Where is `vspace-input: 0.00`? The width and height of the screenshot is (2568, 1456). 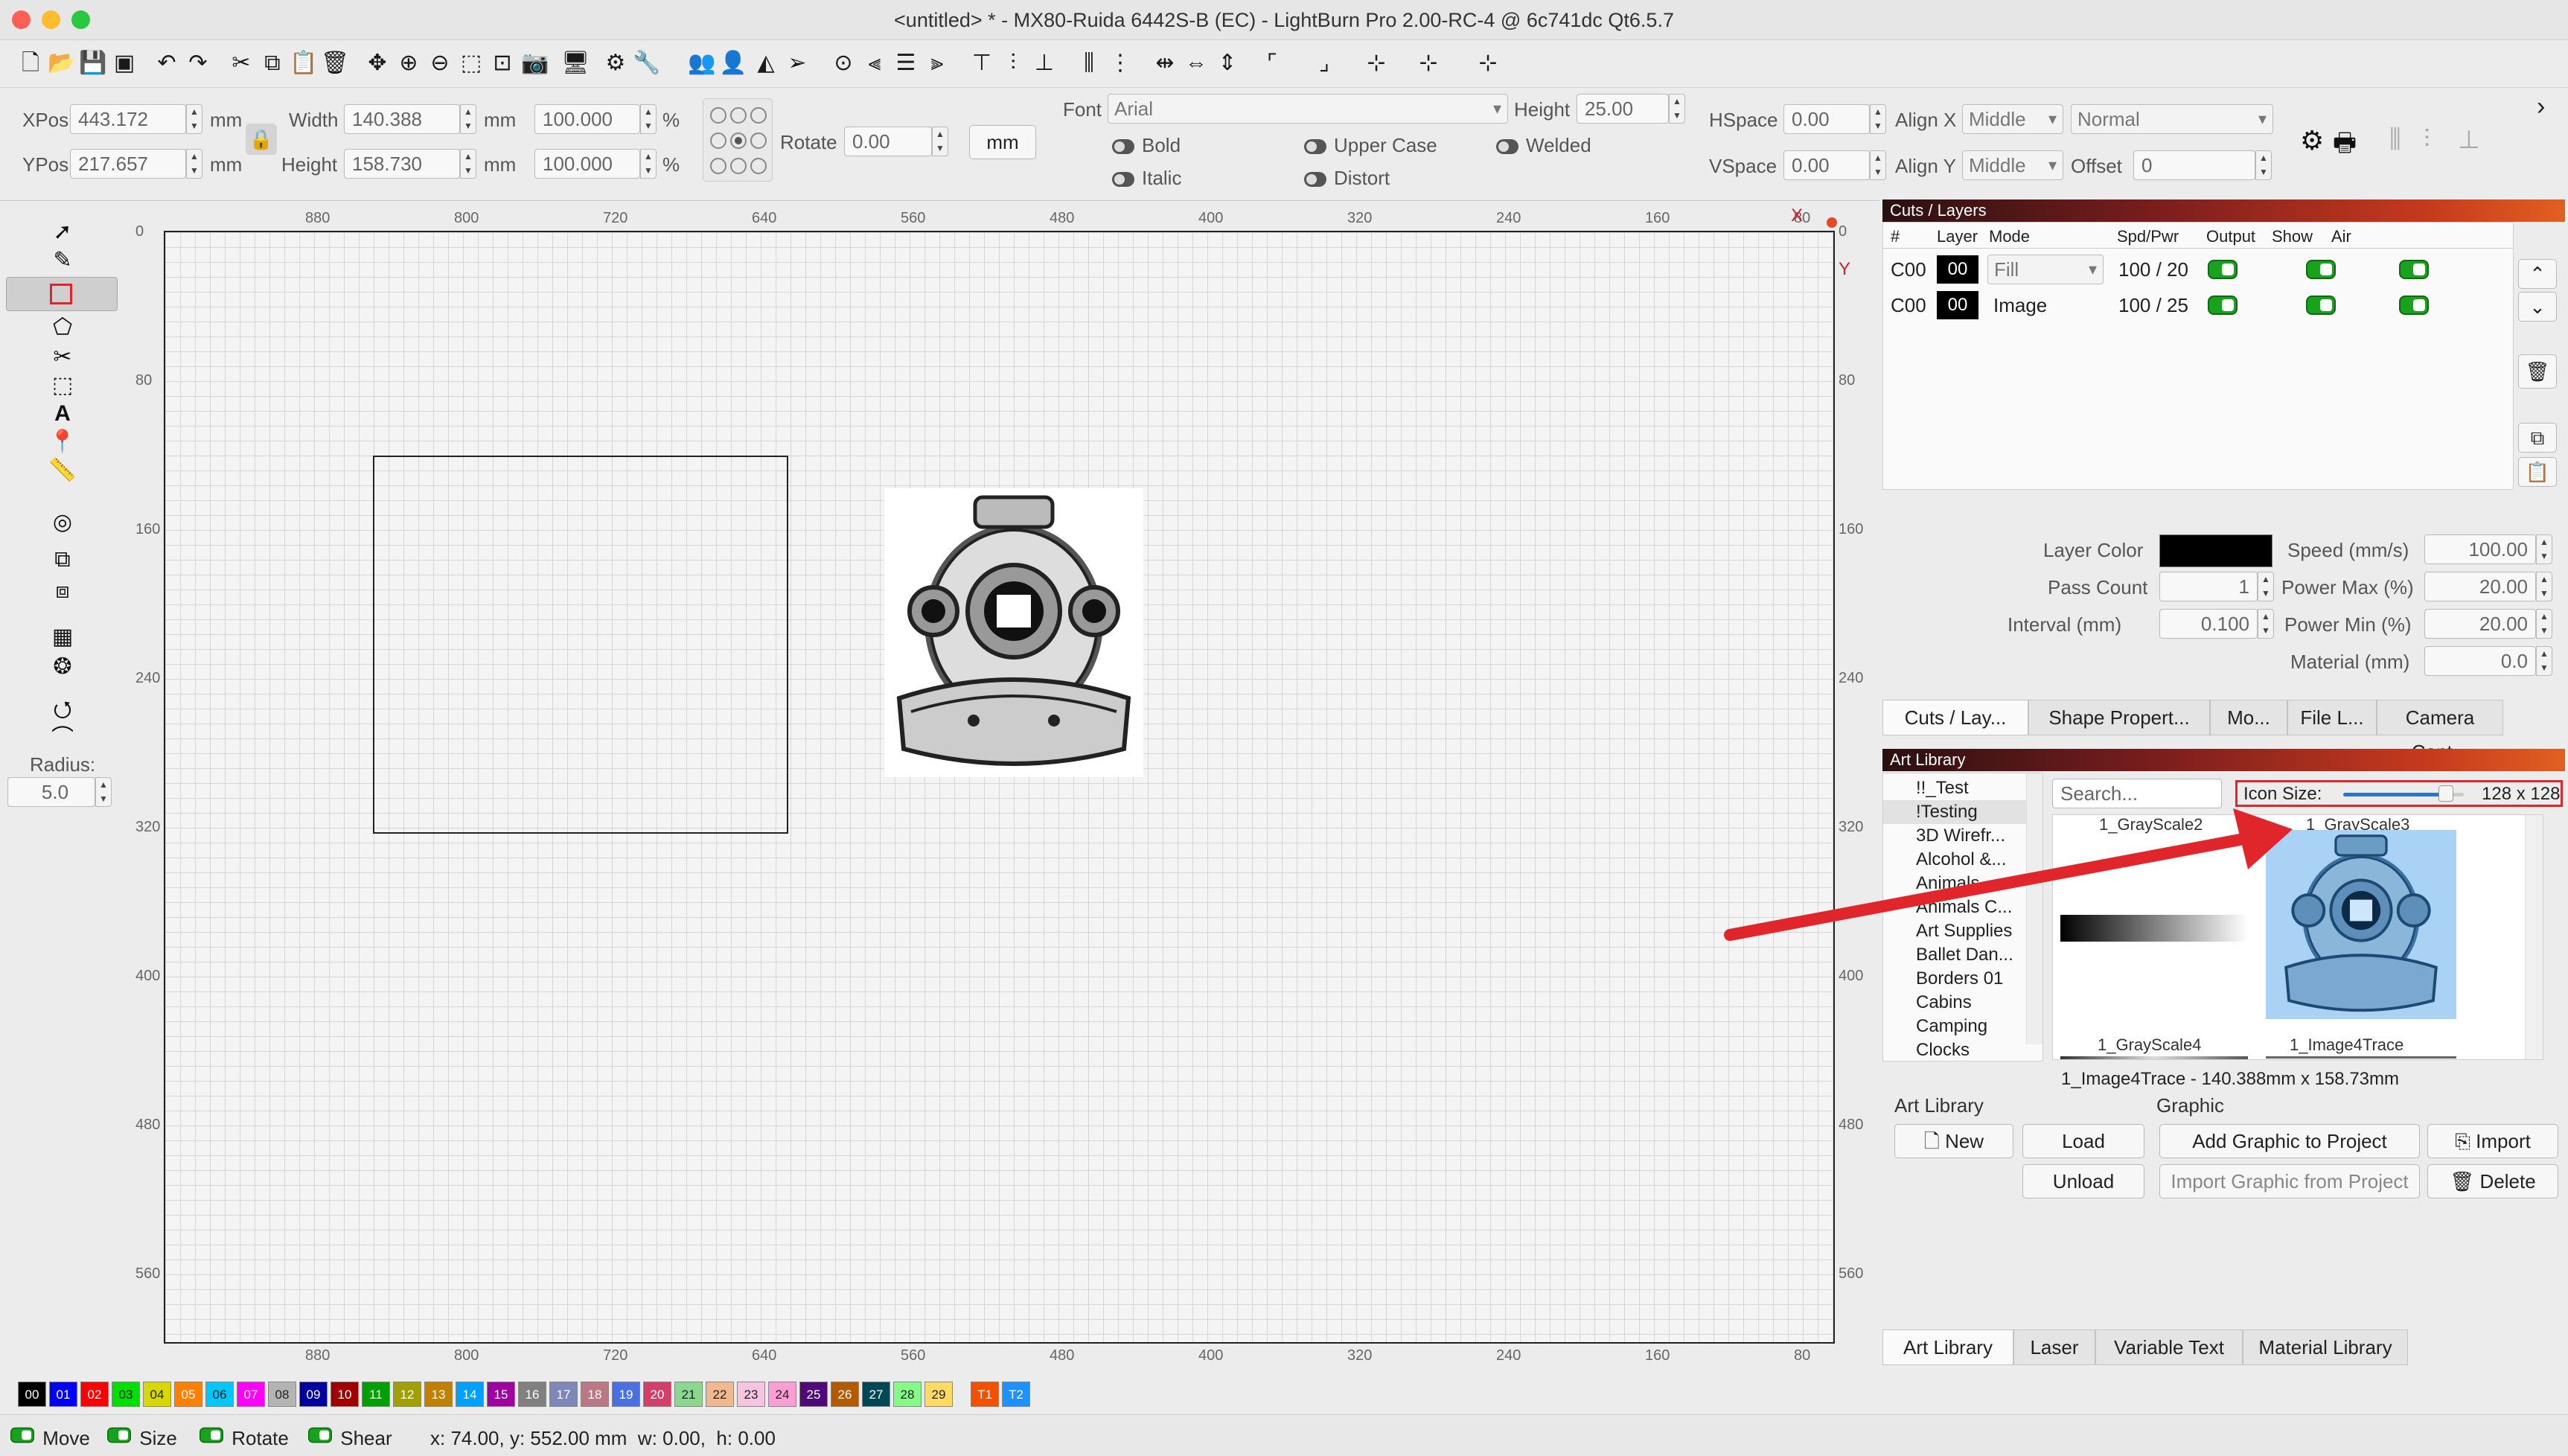
vspace-input: 0.00 is located at coordinates (1826, 165).